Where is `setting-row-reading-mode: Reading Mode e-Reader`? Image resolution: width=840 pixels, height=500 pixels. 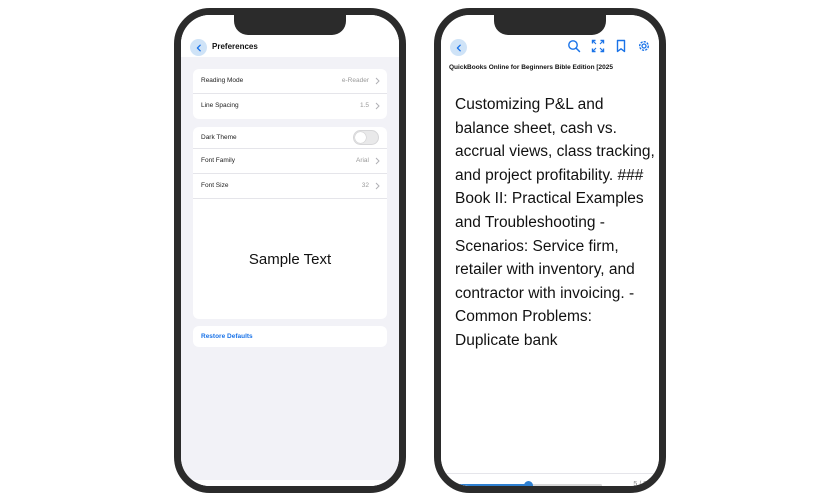 setting-row-reading-mode: Reading Mode e-Reader is located at coordinates (290, 81).